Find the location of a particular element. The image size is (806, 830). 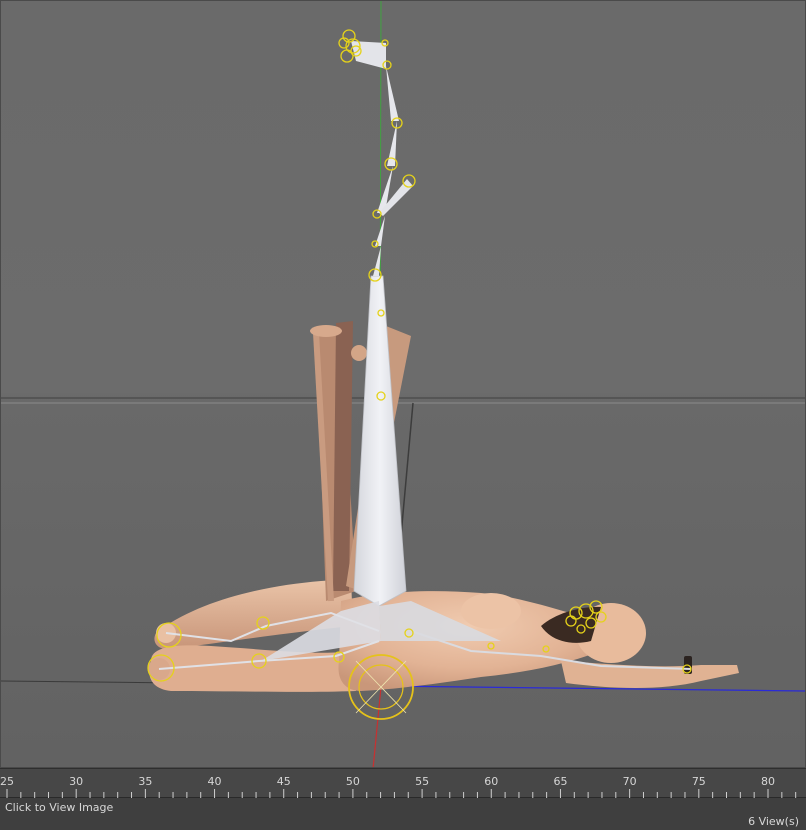

x-axis-line is located at coordinates (592, 688).